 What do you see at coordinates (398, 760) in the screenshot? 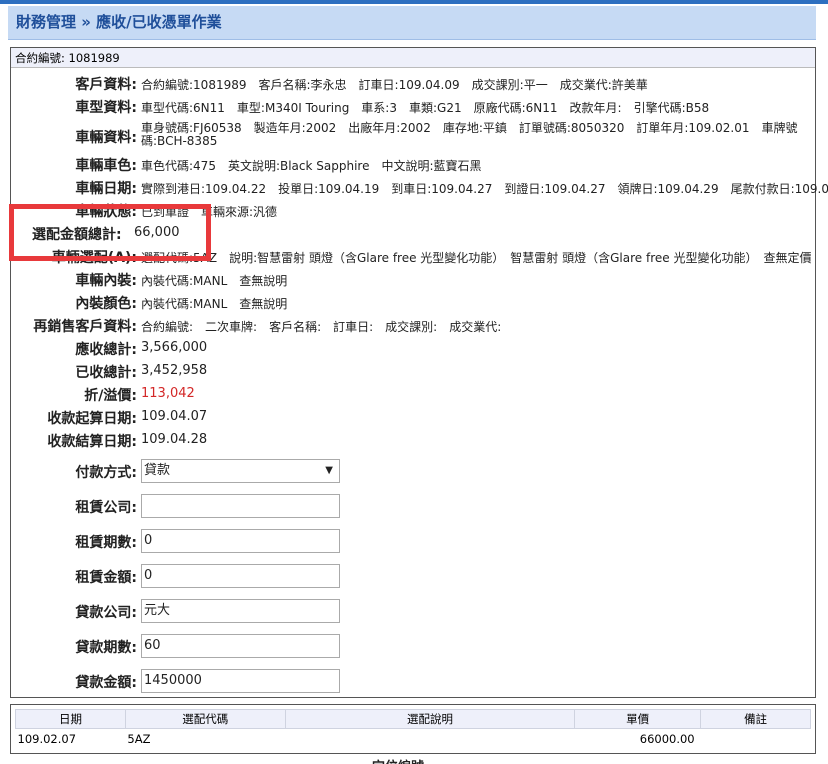
I see `section-heading-partial: 定位編號` at bounding box center [398, 760].